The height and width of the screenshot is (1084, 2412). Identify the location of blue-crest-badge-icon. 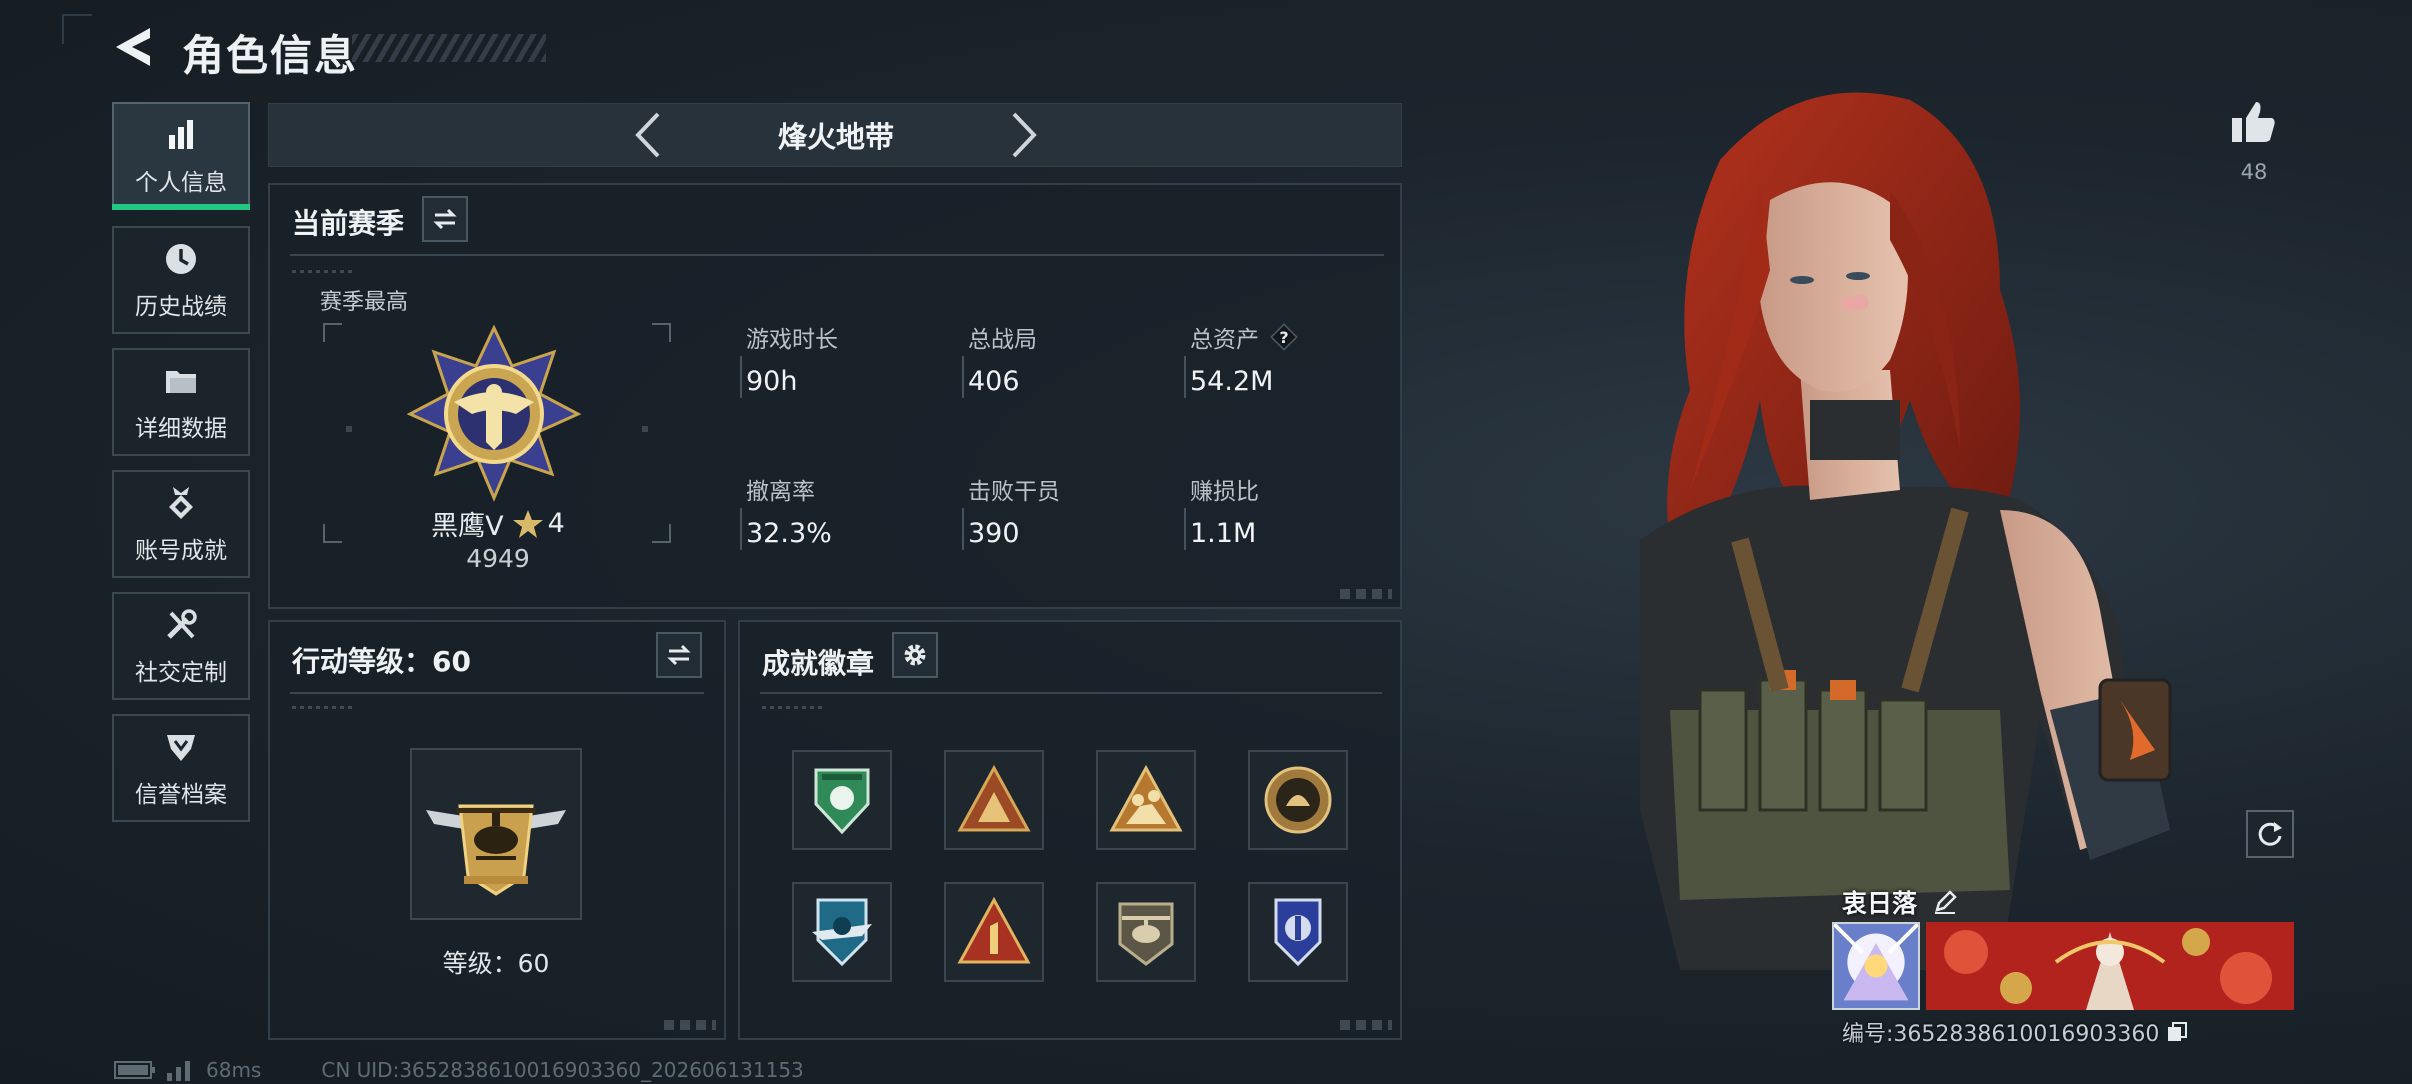
(1298, 932).